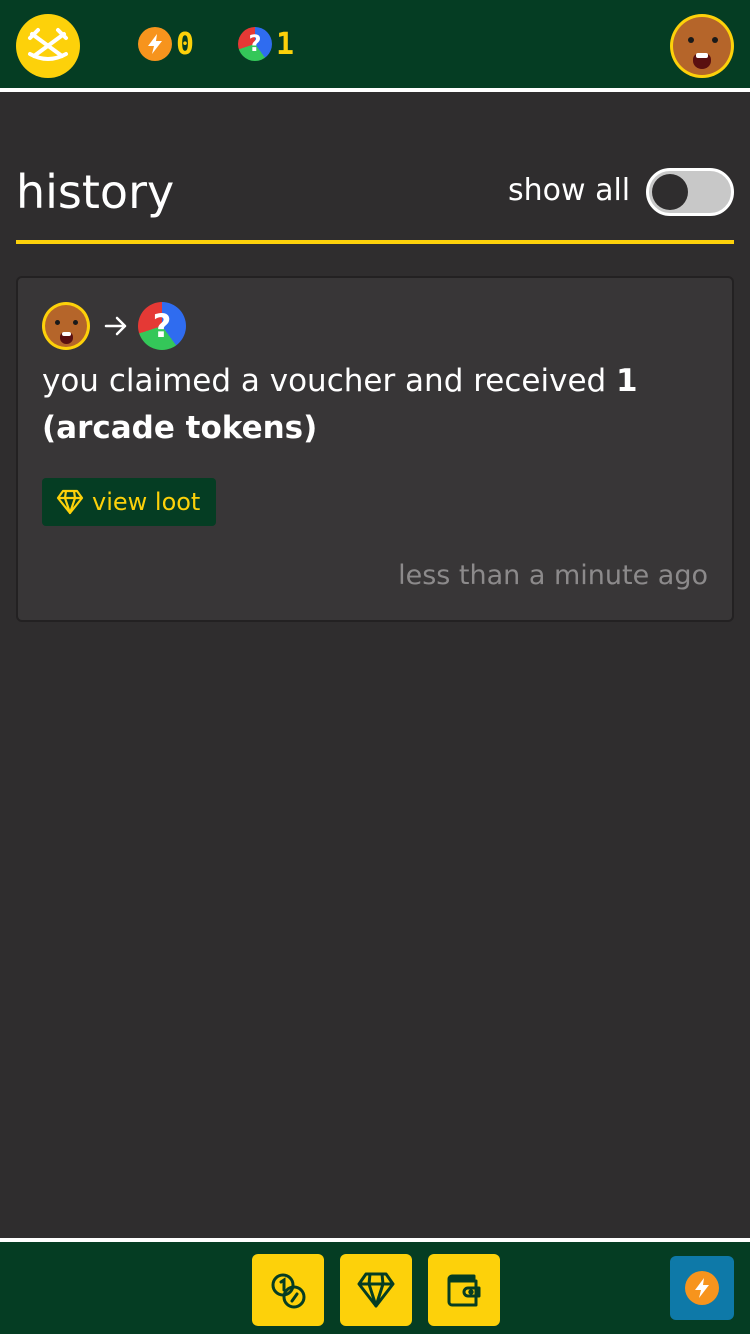 The width and height of the screenshot is (750, 1334). I want to click on profile-avatar, so click(702, 46).